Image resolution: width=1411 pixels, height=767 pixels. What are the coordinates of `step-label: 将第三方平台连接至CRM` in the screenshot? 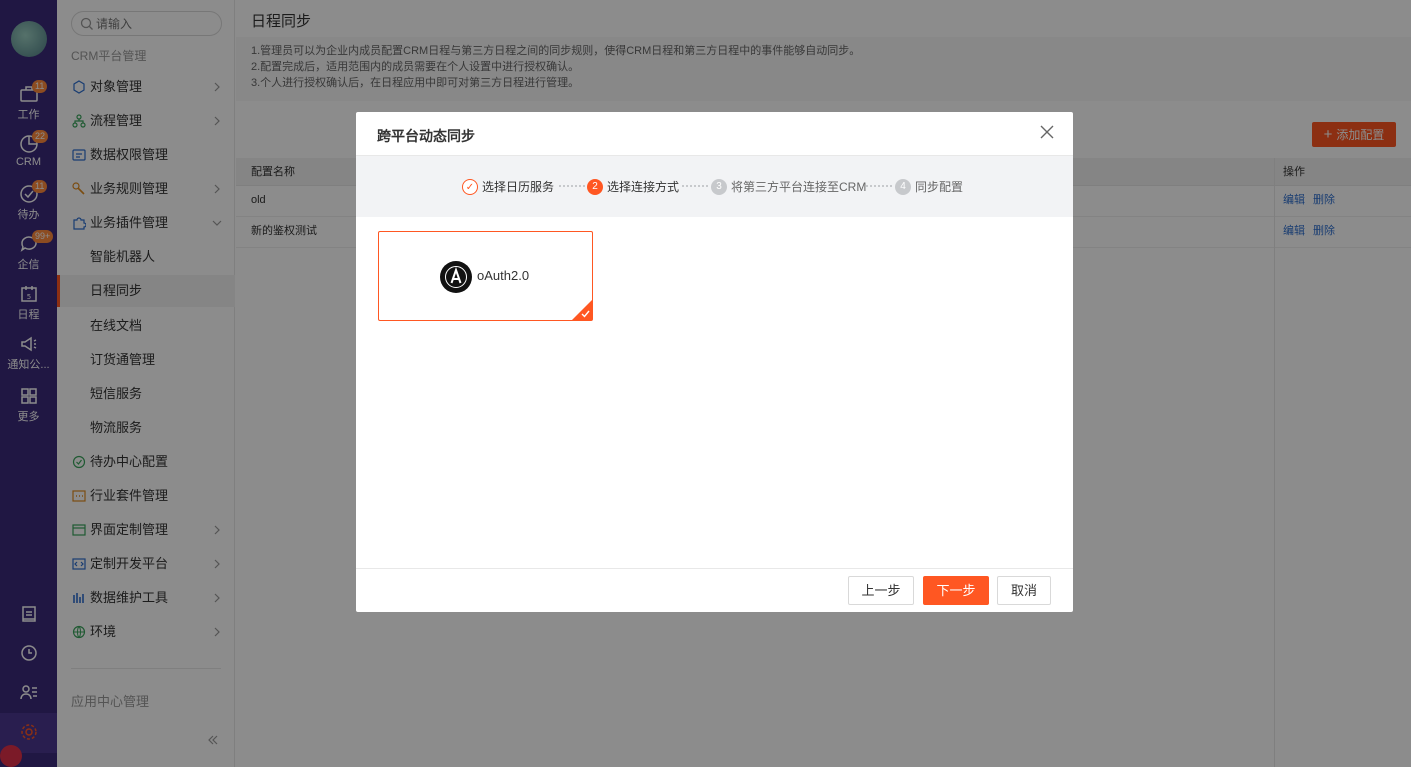 It's located at (799, 186).